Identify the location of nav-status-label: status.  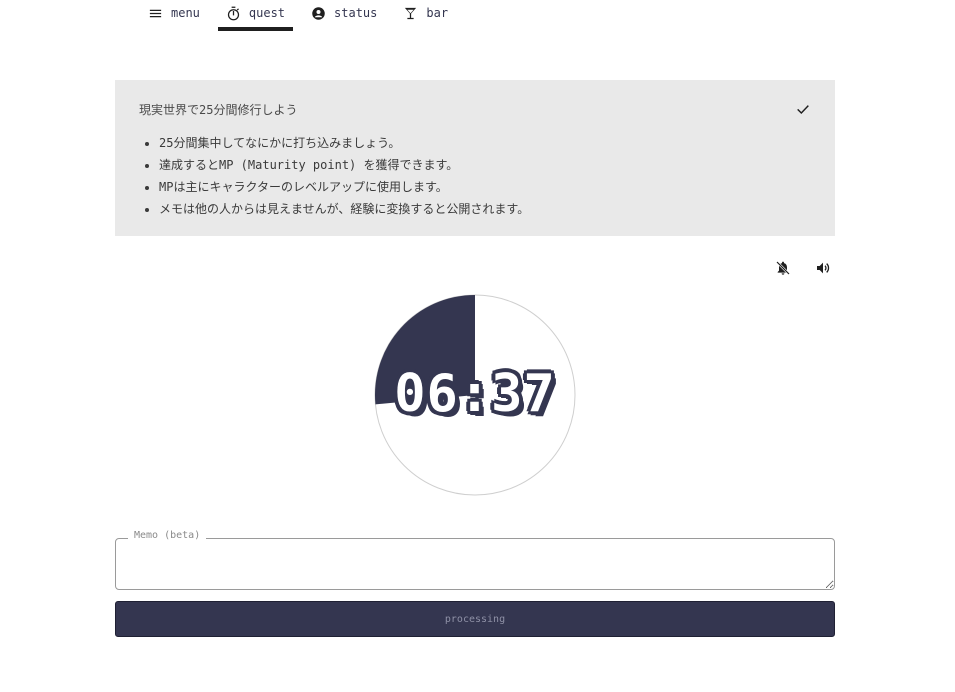
(356, 13).